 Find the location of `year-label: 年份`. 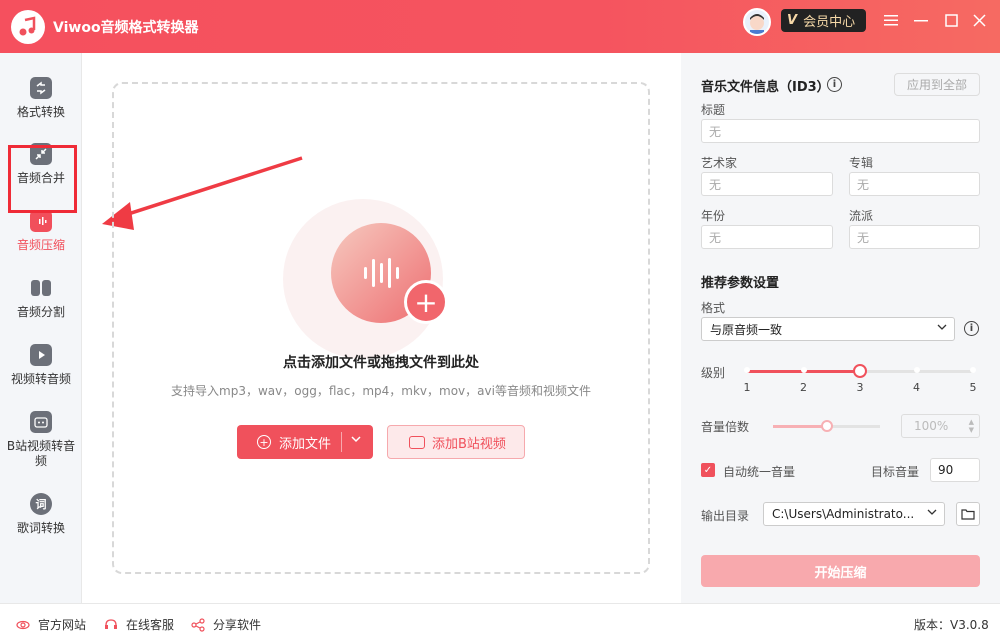

year-label: 年份 is located at coordinates (713, 216).